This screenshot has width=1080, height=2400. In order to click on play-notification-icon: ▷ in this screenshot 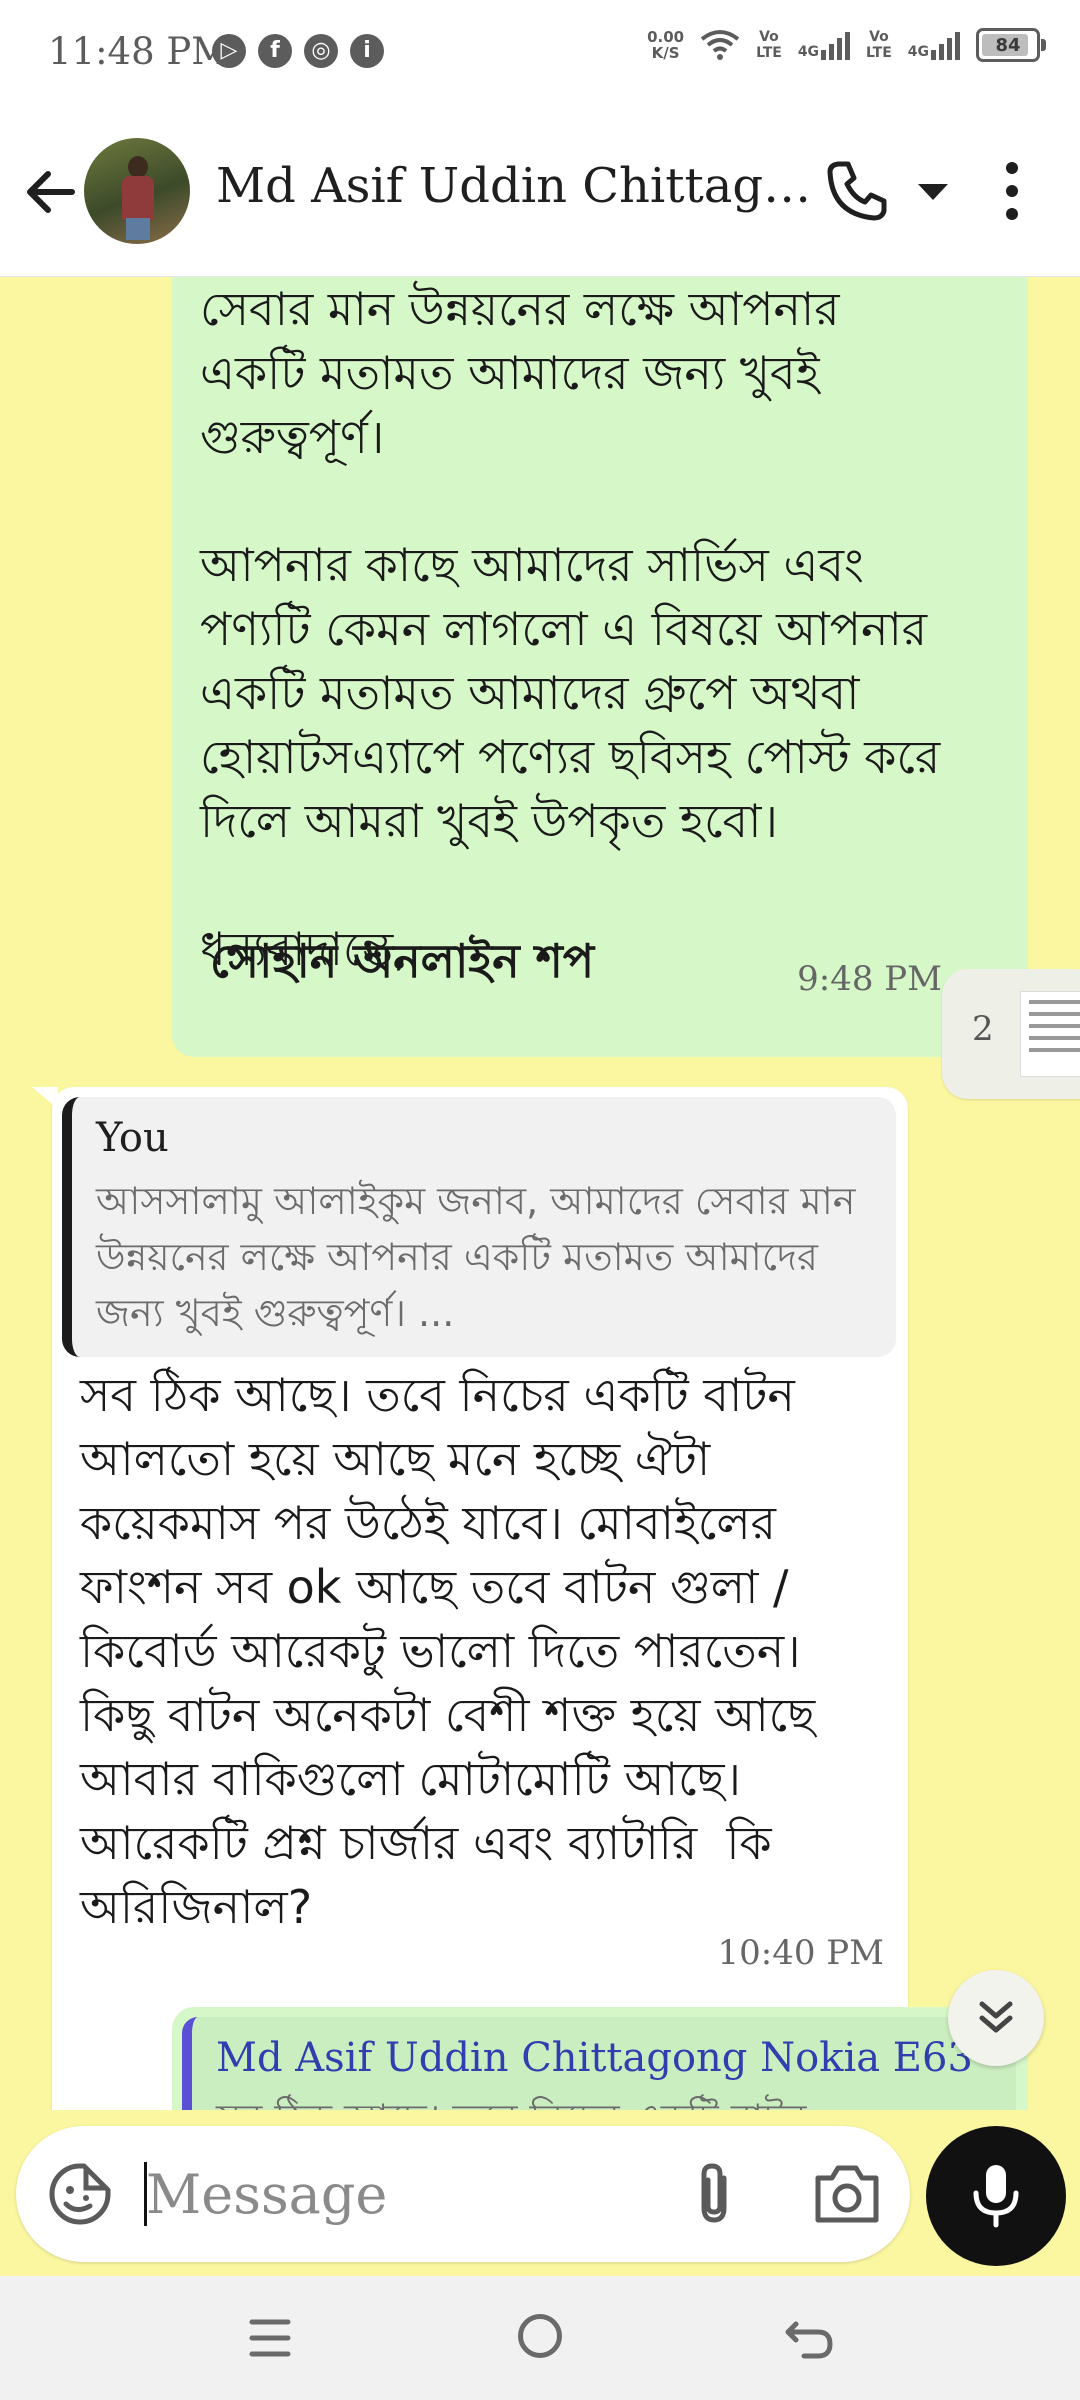, I will do `click(229, 51)`.